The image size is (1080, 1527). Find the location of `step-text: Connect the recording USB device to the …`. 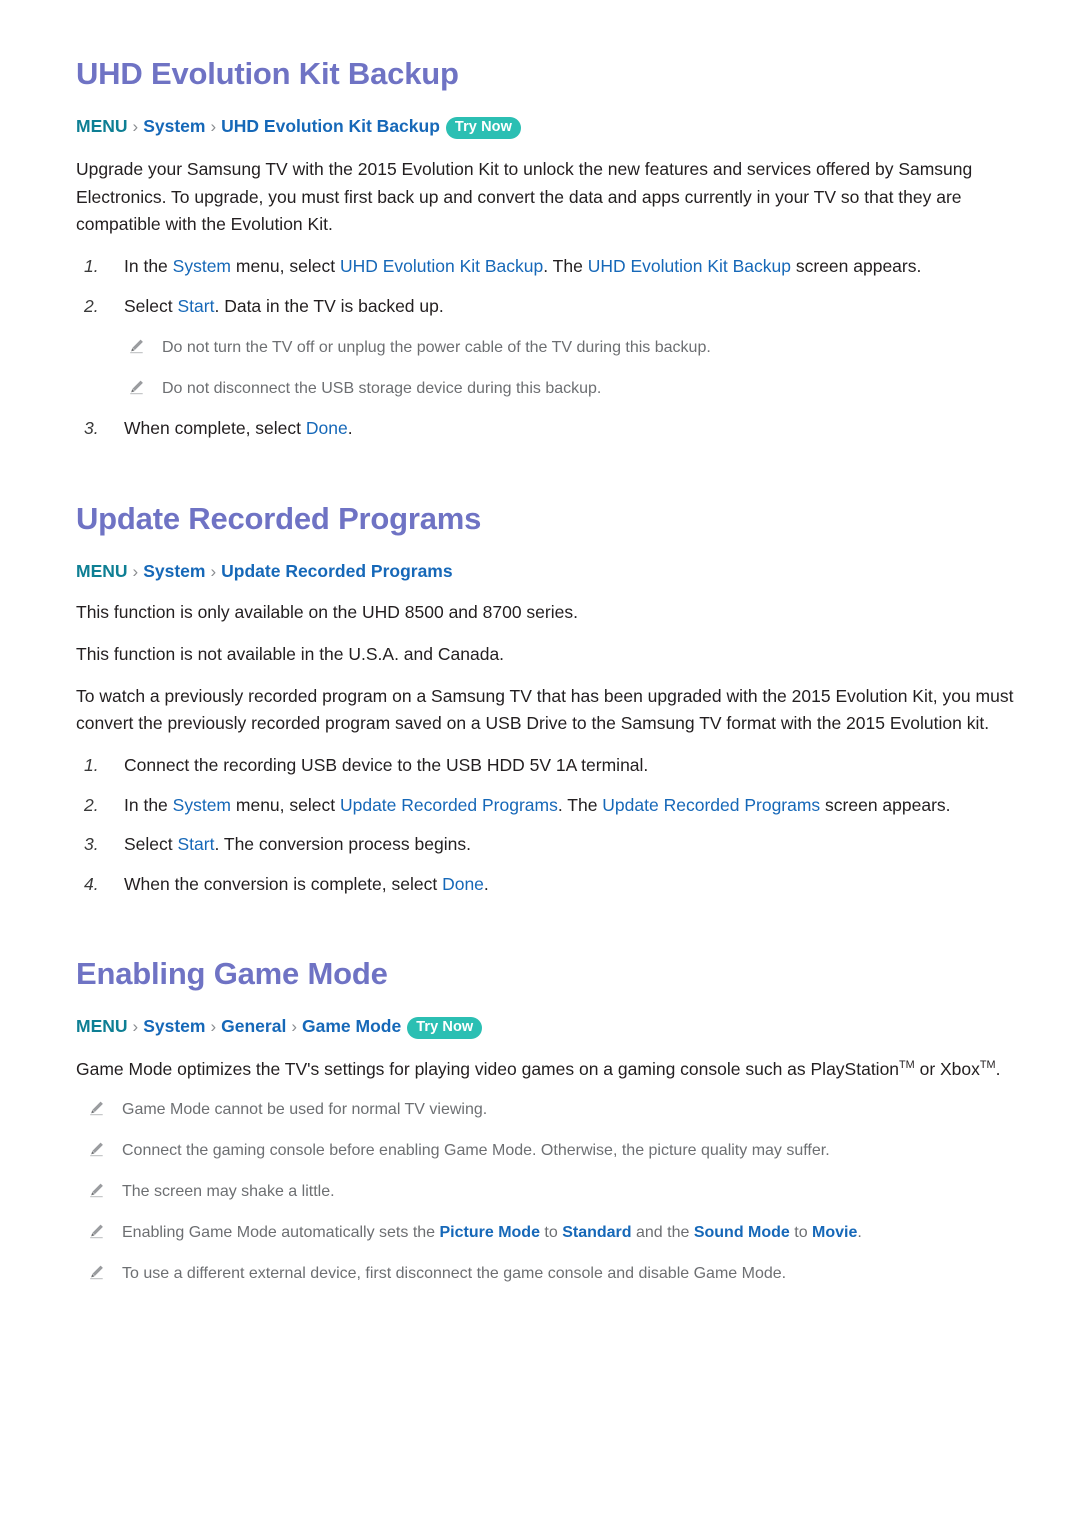

step-text: Connect the recording USB device to the … is located at coordinates (386, 764).